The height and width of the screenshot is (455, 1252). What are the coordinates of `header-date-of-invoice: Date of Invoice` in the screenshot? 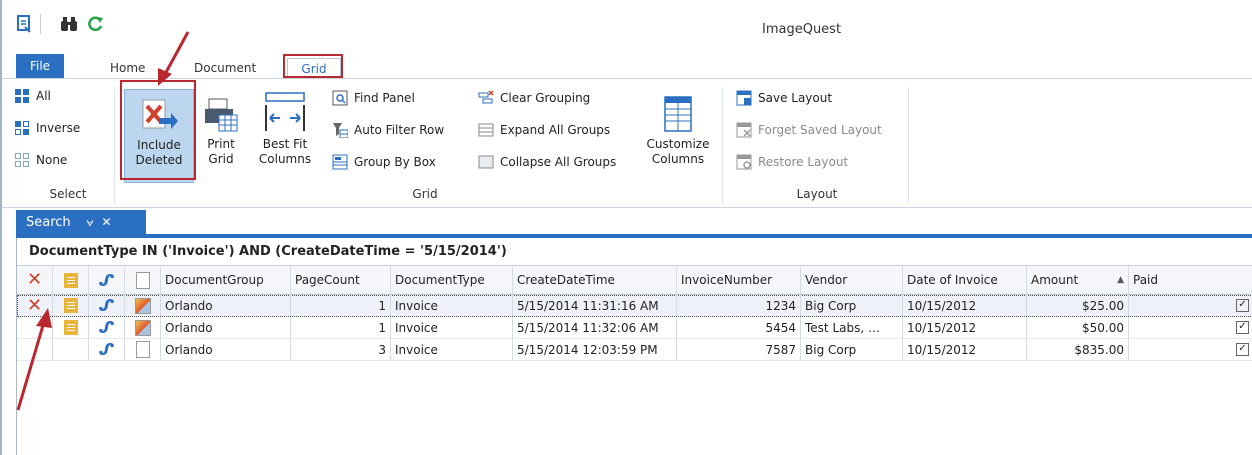 It's located at (965, 280).